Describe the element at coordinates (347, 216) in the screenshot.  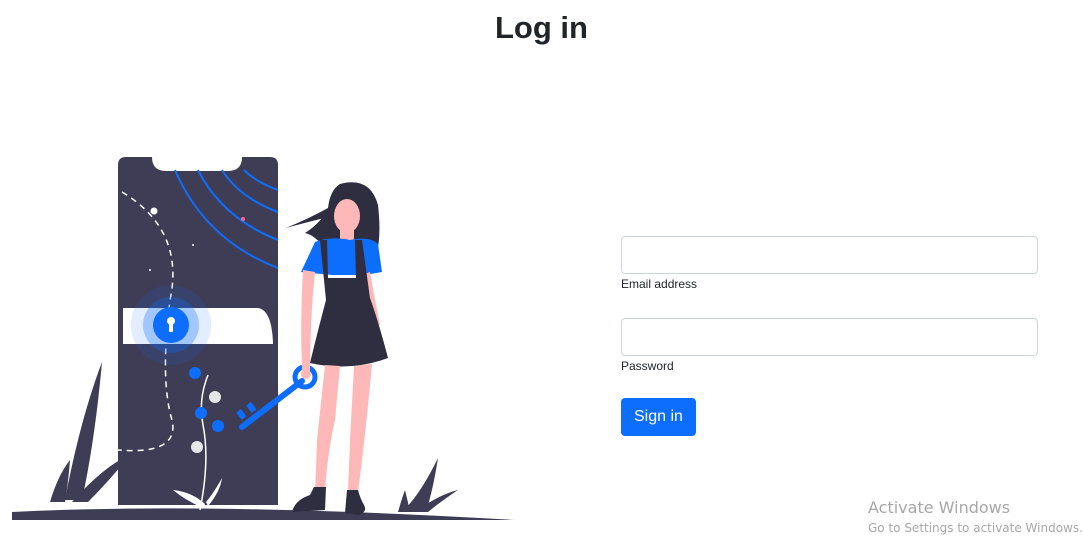
I see `woman-face` at that location.